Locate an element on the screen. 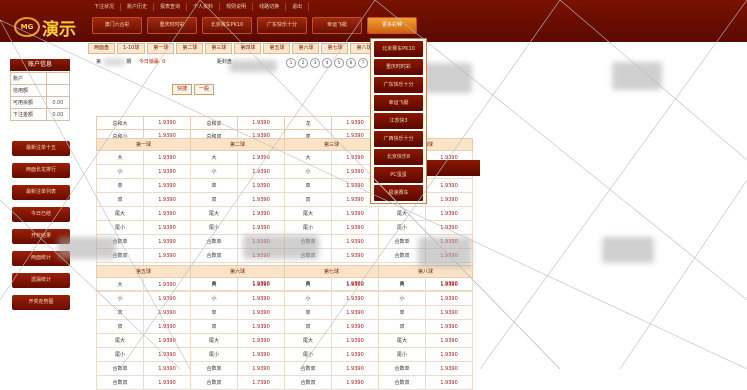  sub-tab: 第六球 is located at coordinates (306, 48).